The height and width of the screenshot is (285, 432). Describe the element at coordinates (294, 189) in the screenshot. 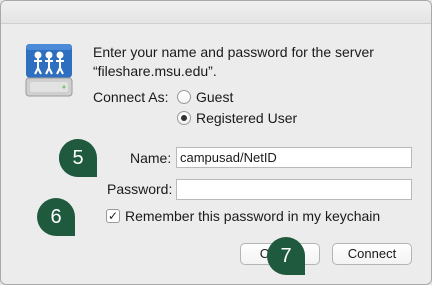

I see `password-field` at that location.